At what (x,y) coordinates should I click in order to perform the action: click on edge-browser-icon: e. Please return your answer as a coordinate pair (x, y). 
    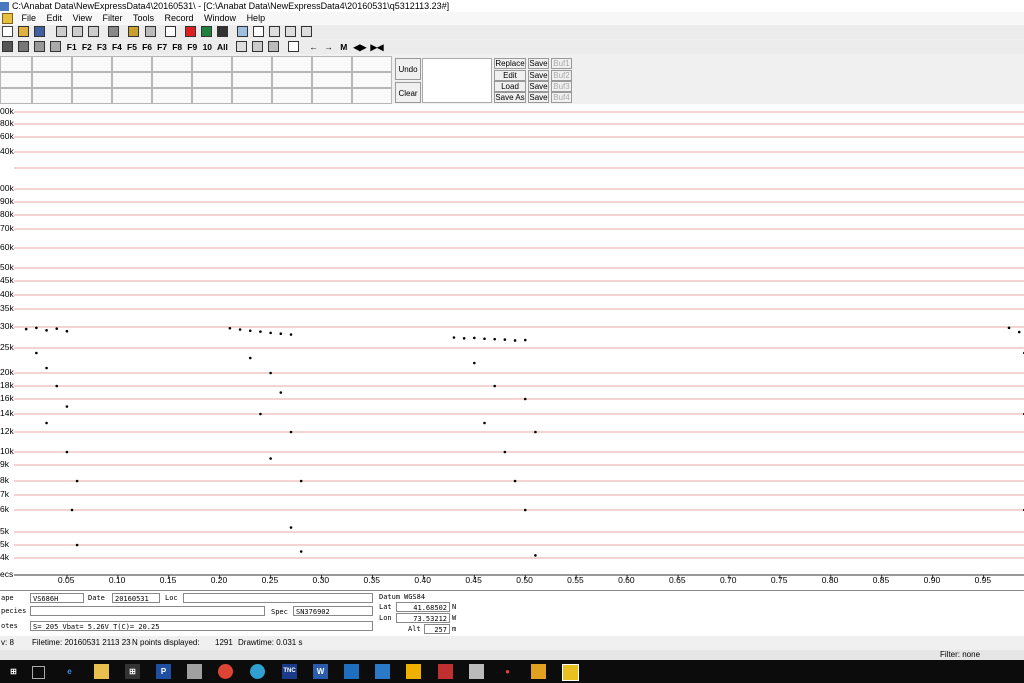
    Looking at the image, I should click on (69, 671).